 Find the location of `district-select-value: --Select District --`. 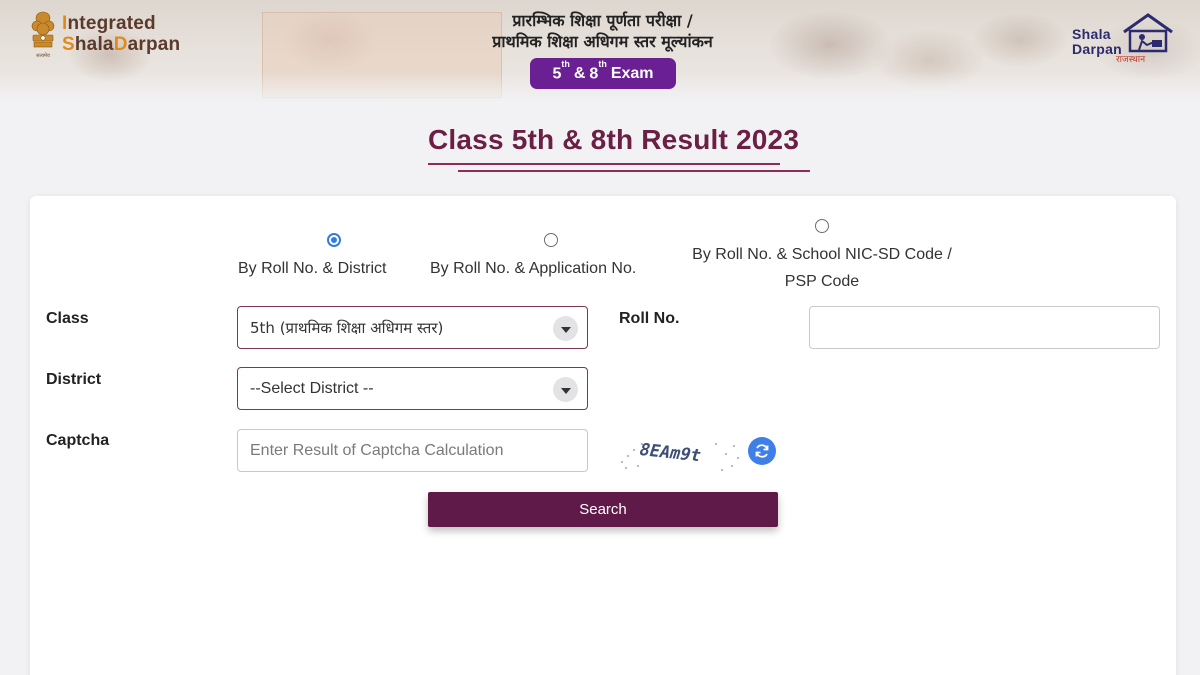

district-select-value: --Select District -- is located at coordinates (312, 388).